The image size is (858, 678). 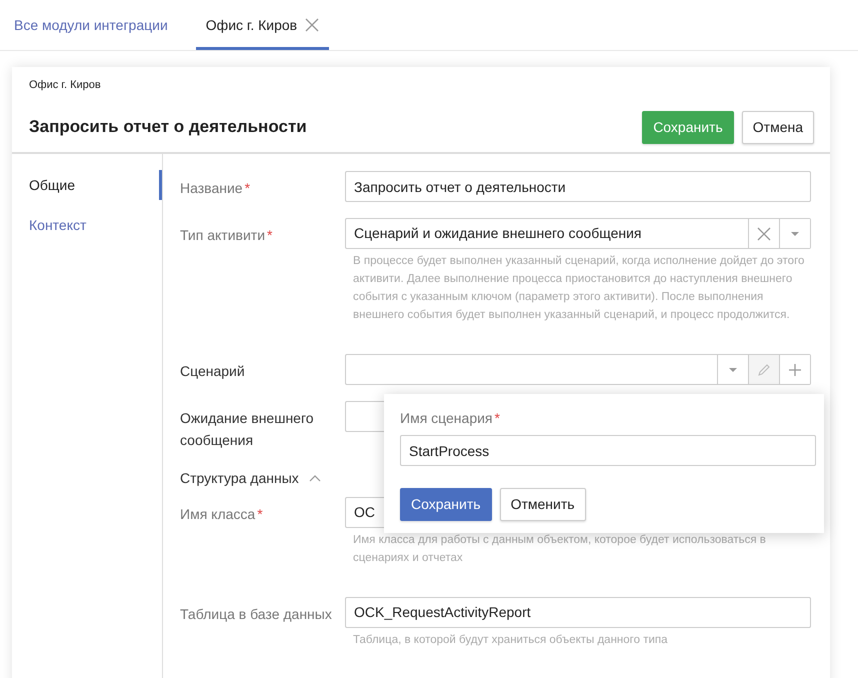 What do you see at coordinates (223, 235) in the screenshot?
I see `field-label: Тип активити` at bounding box center [223, 235].